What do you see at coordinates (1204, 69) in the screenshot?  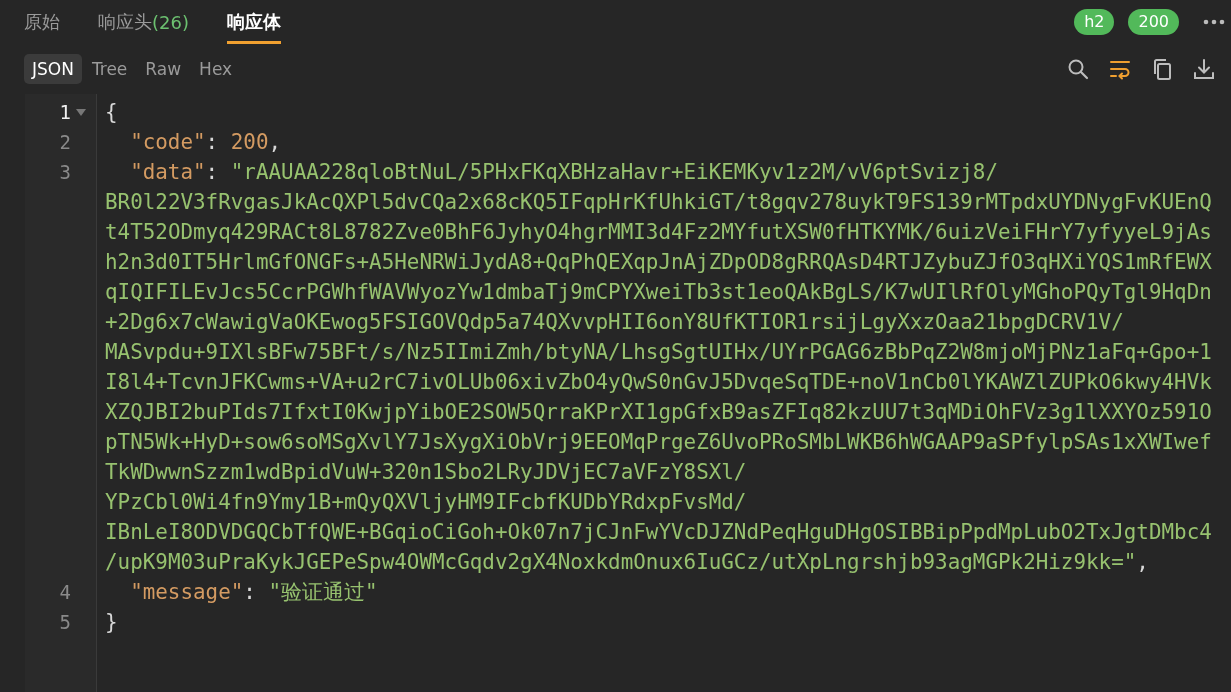 I see `download-icon` at bounding box center [1204, 69].